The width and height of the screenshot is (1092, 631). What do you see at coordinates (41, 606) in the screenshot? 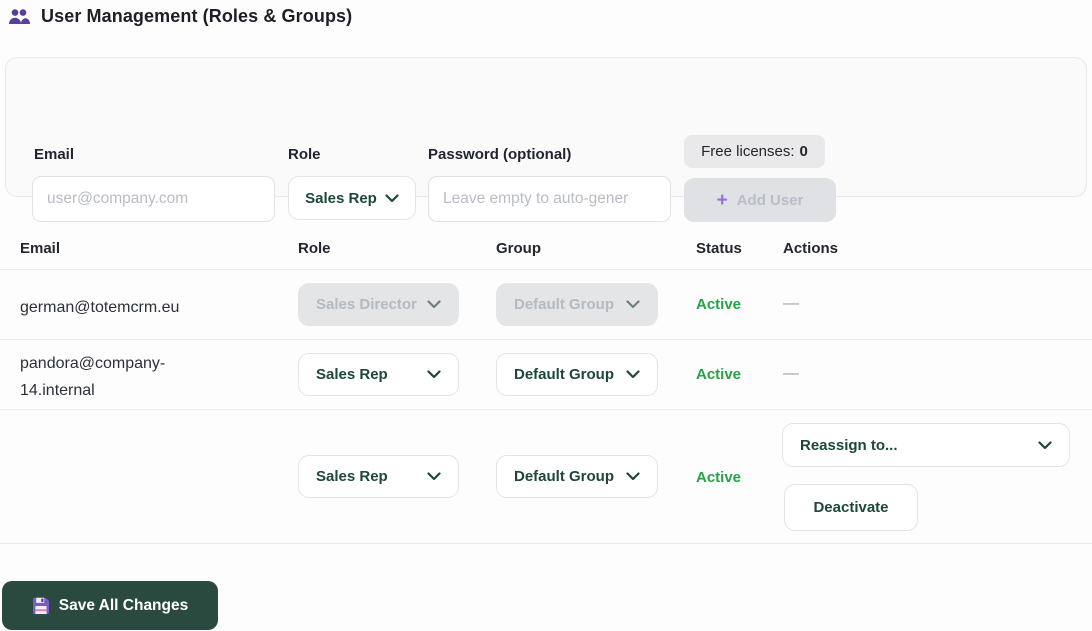
I see `floppy-disk-icon` at bounding box center [41, 606].